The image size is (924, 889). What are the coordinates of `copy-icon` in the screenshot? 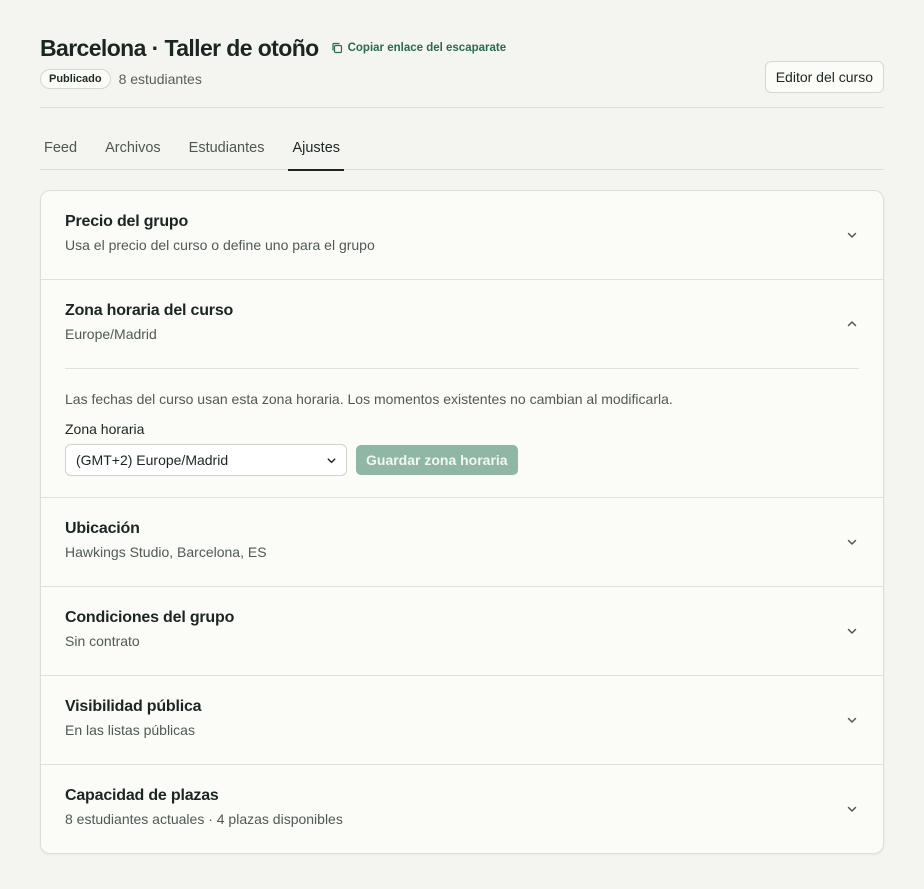 It's located at (336, 48).